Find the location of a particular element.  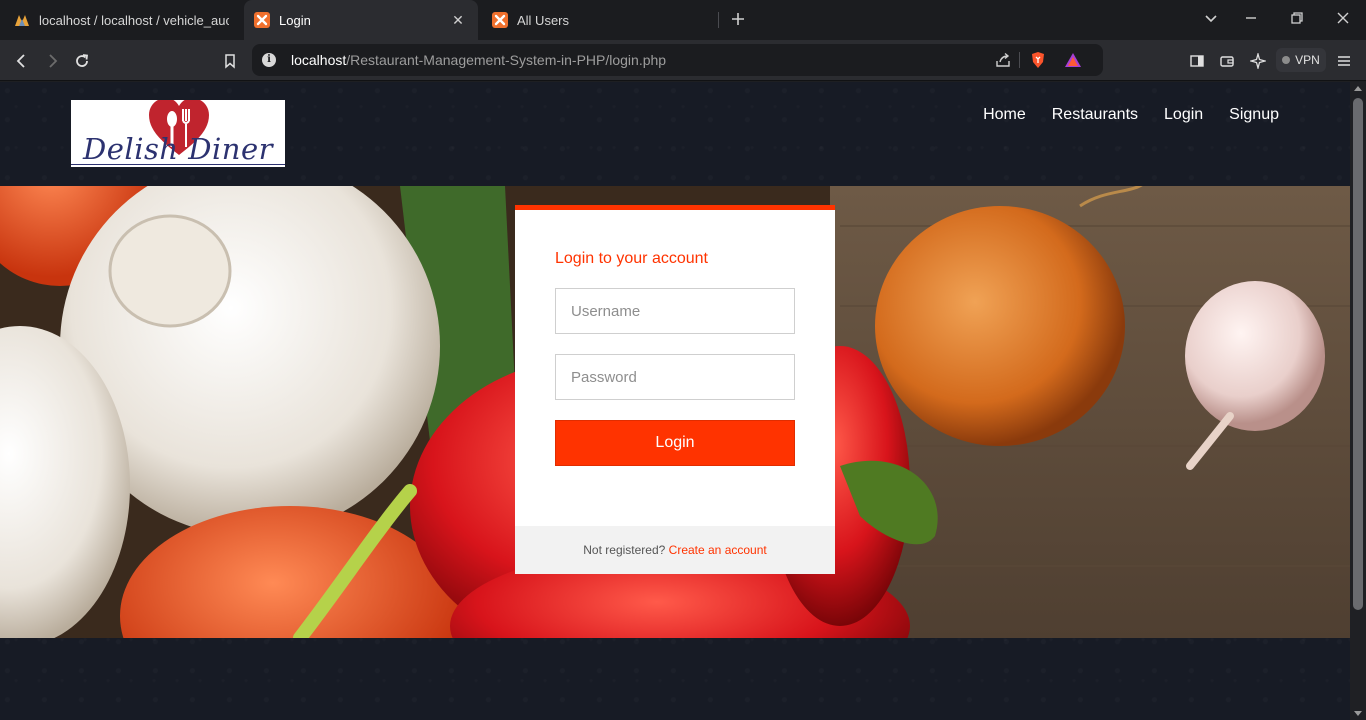

nav-restaurants: Restaurants is located at coordinates (1095, 115).